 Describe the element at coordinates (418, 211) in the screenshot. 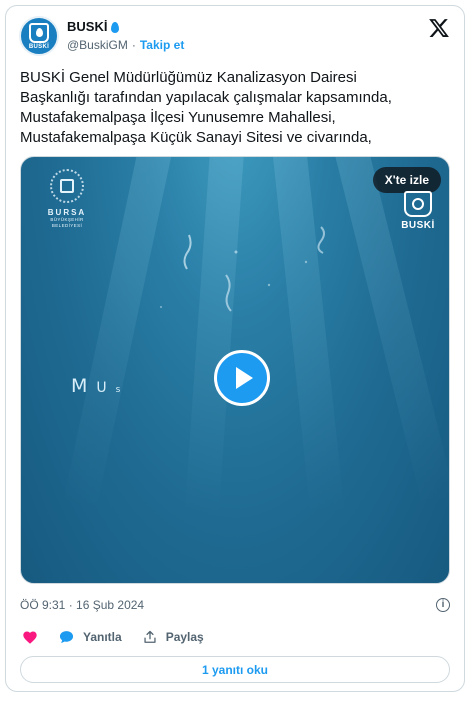

I see `buski-logo: BUSKİ` at that location.